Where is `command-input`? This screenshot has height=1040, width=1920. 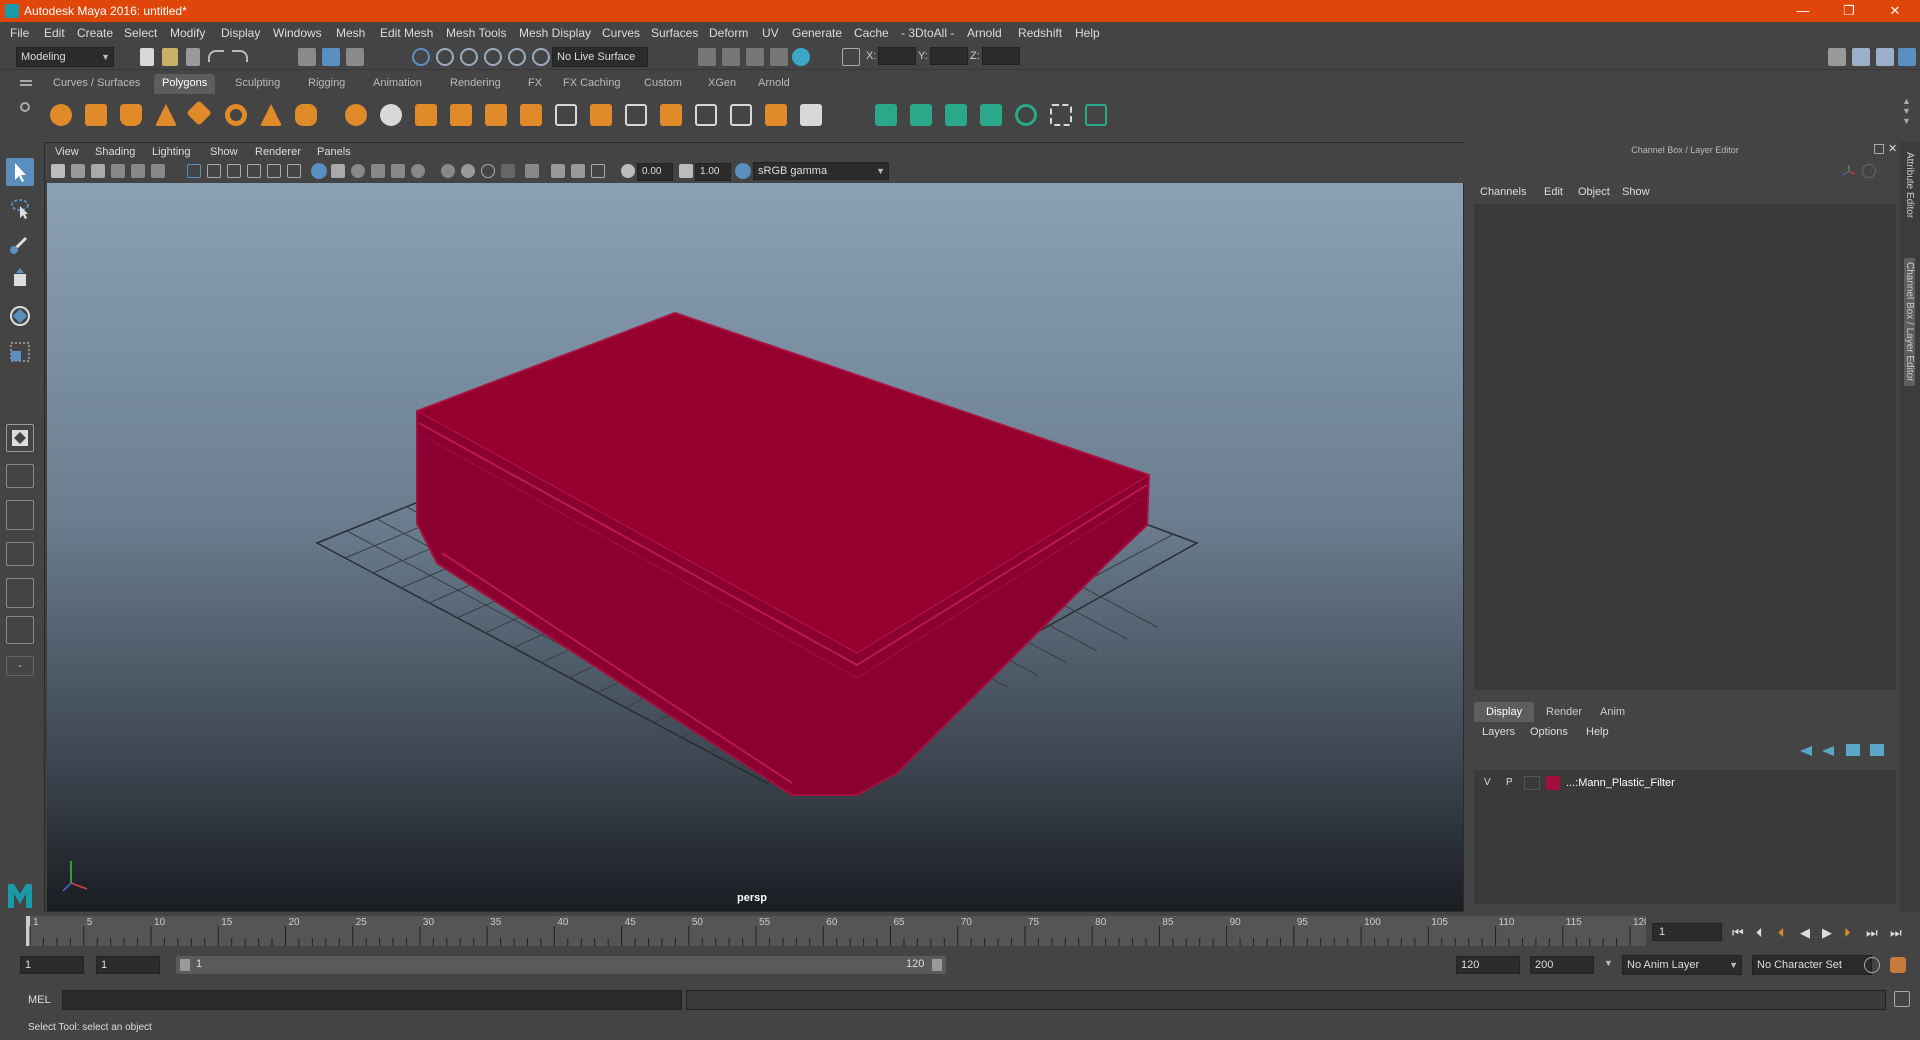
command-input is located at coordinates (372, 1000).